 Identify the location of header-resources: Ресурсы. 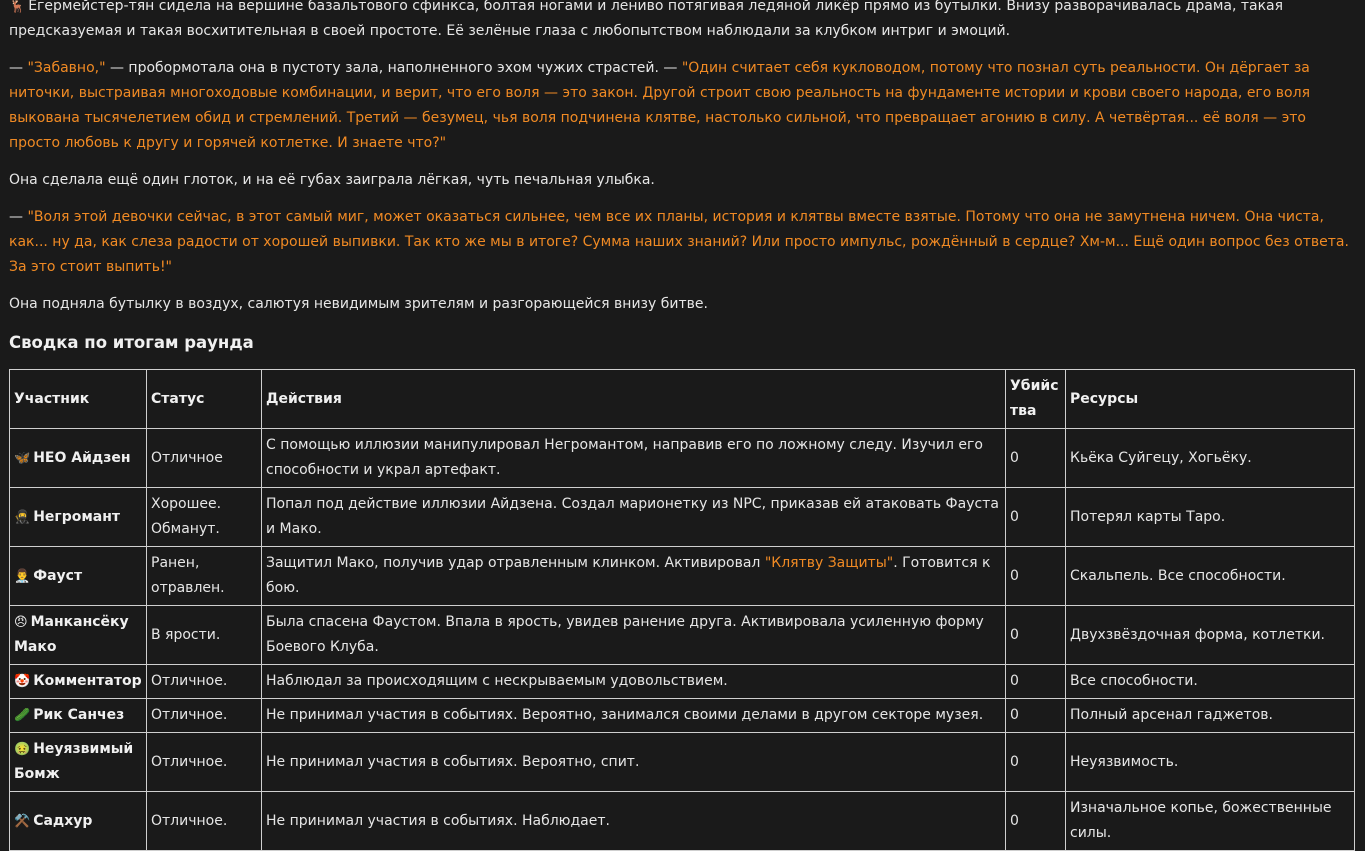
(1210, 399).